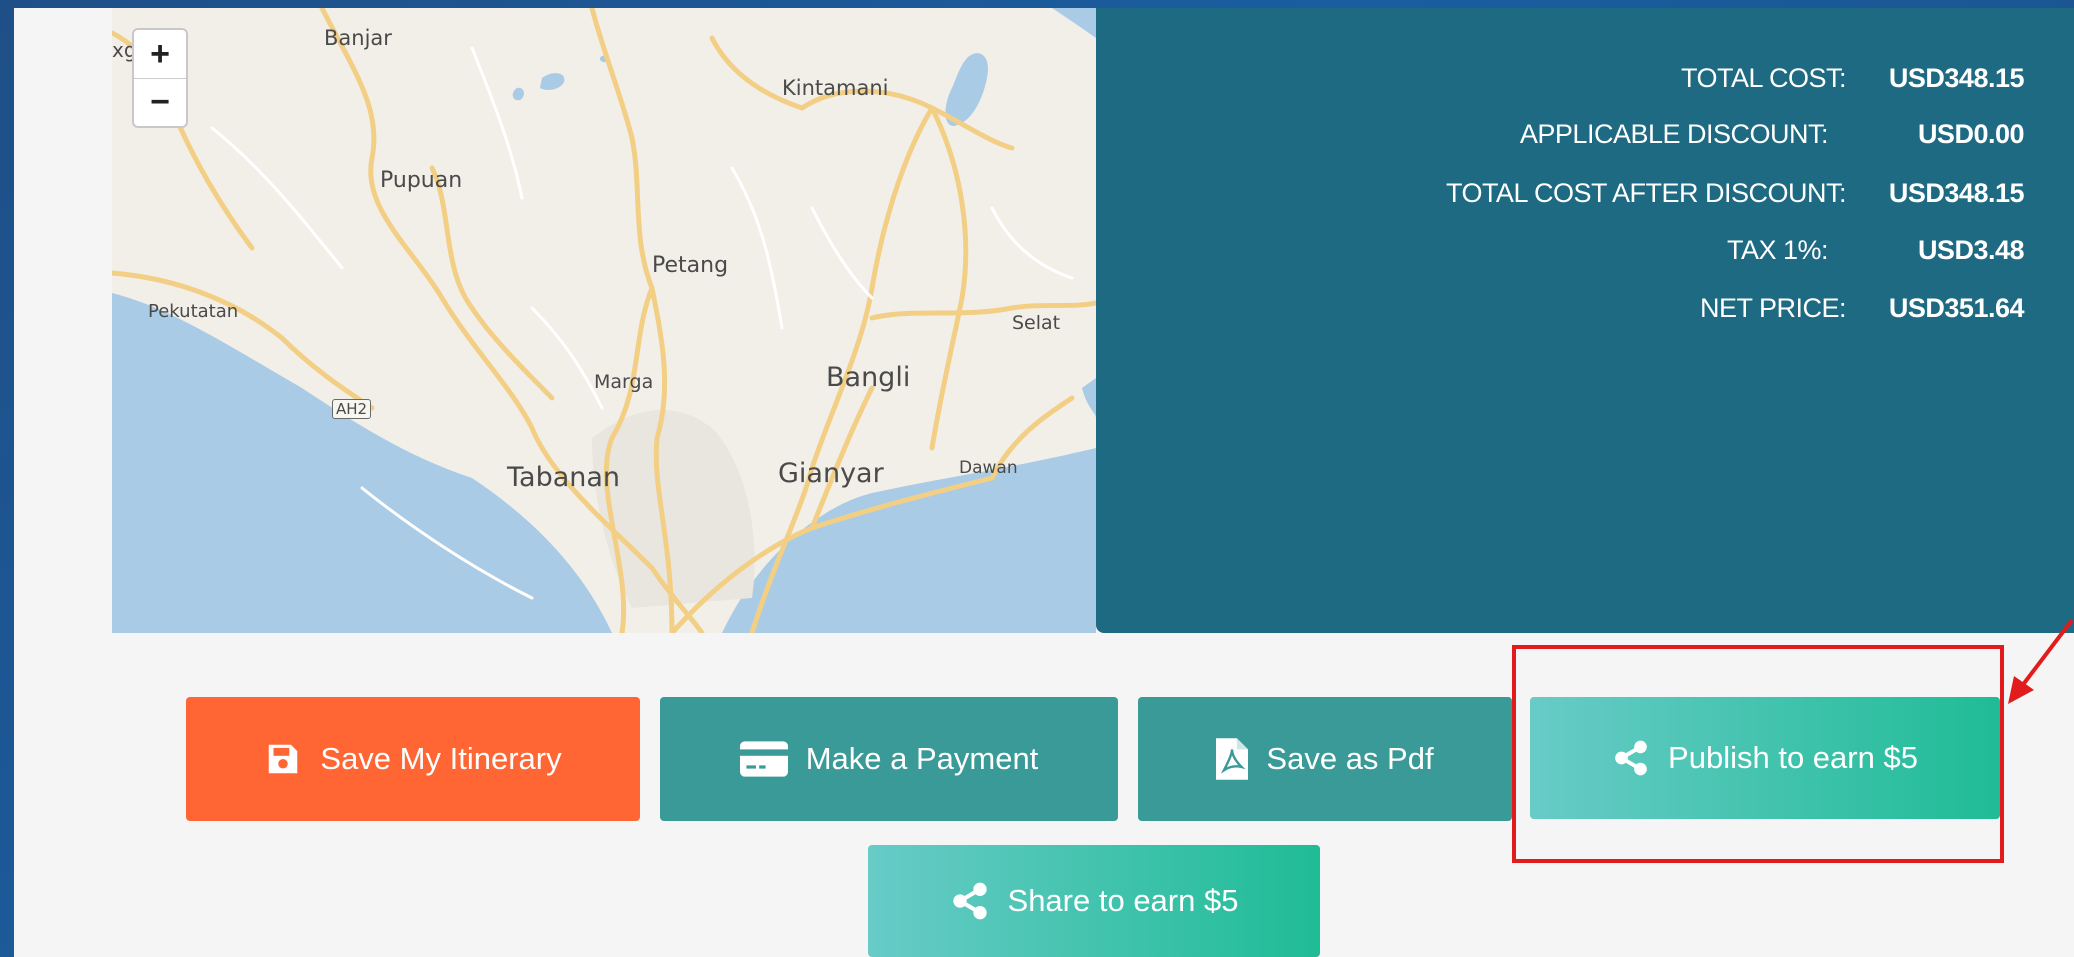 The height and width of the screenshot is (957, 2074). Describe the element at coordinates (1350, 758) in the screenshot. I see `save-pdf-label: Save as Pdf` at that location.